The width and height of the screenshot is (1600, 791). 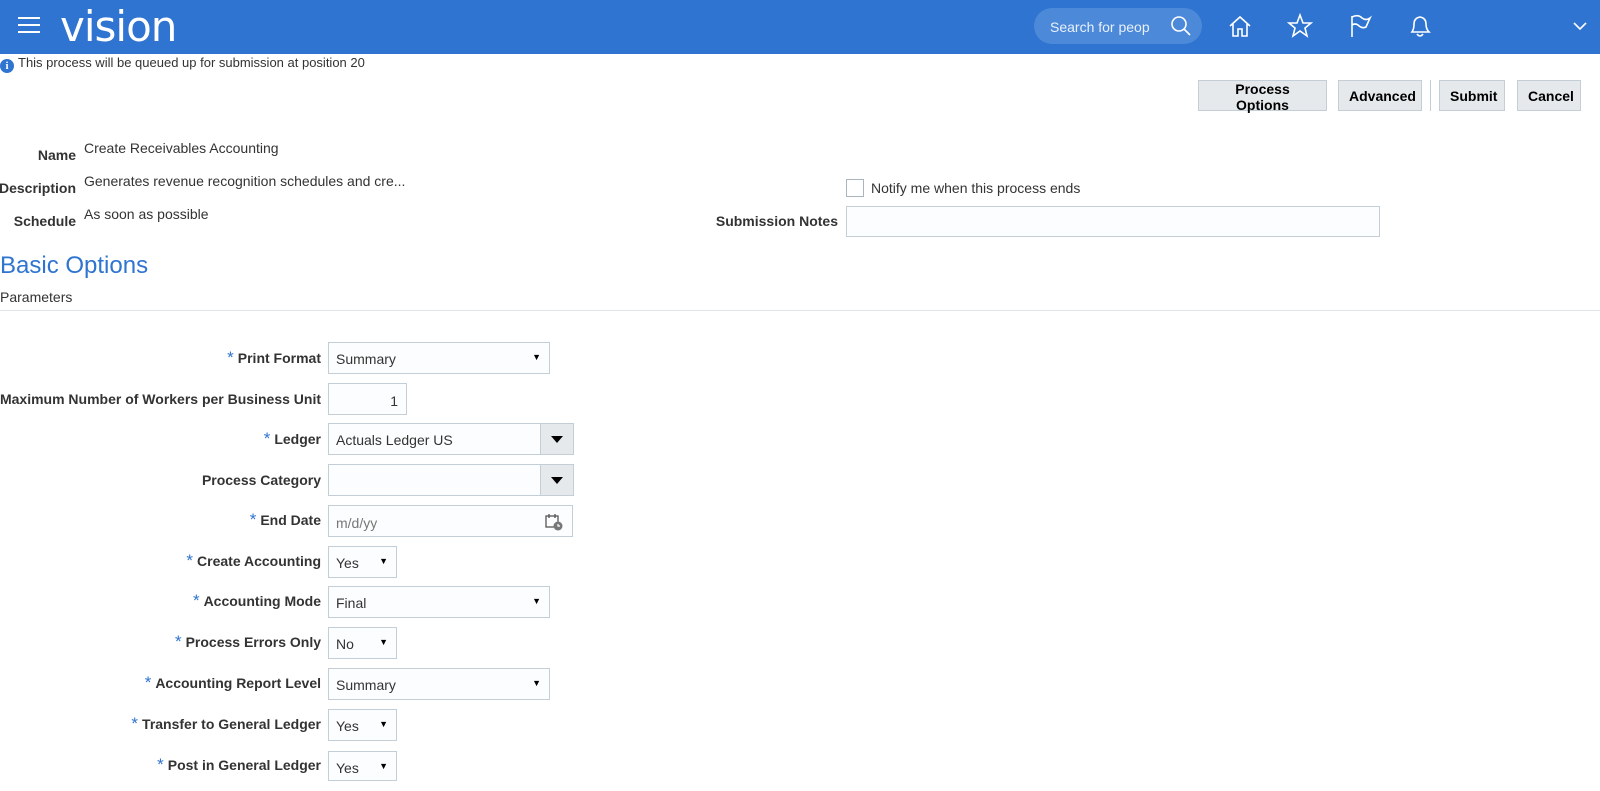 What do you see at coordinates (74, 266) in the screenshot?
I see `section-title: Basic Options` at bounding box center [74, 266].